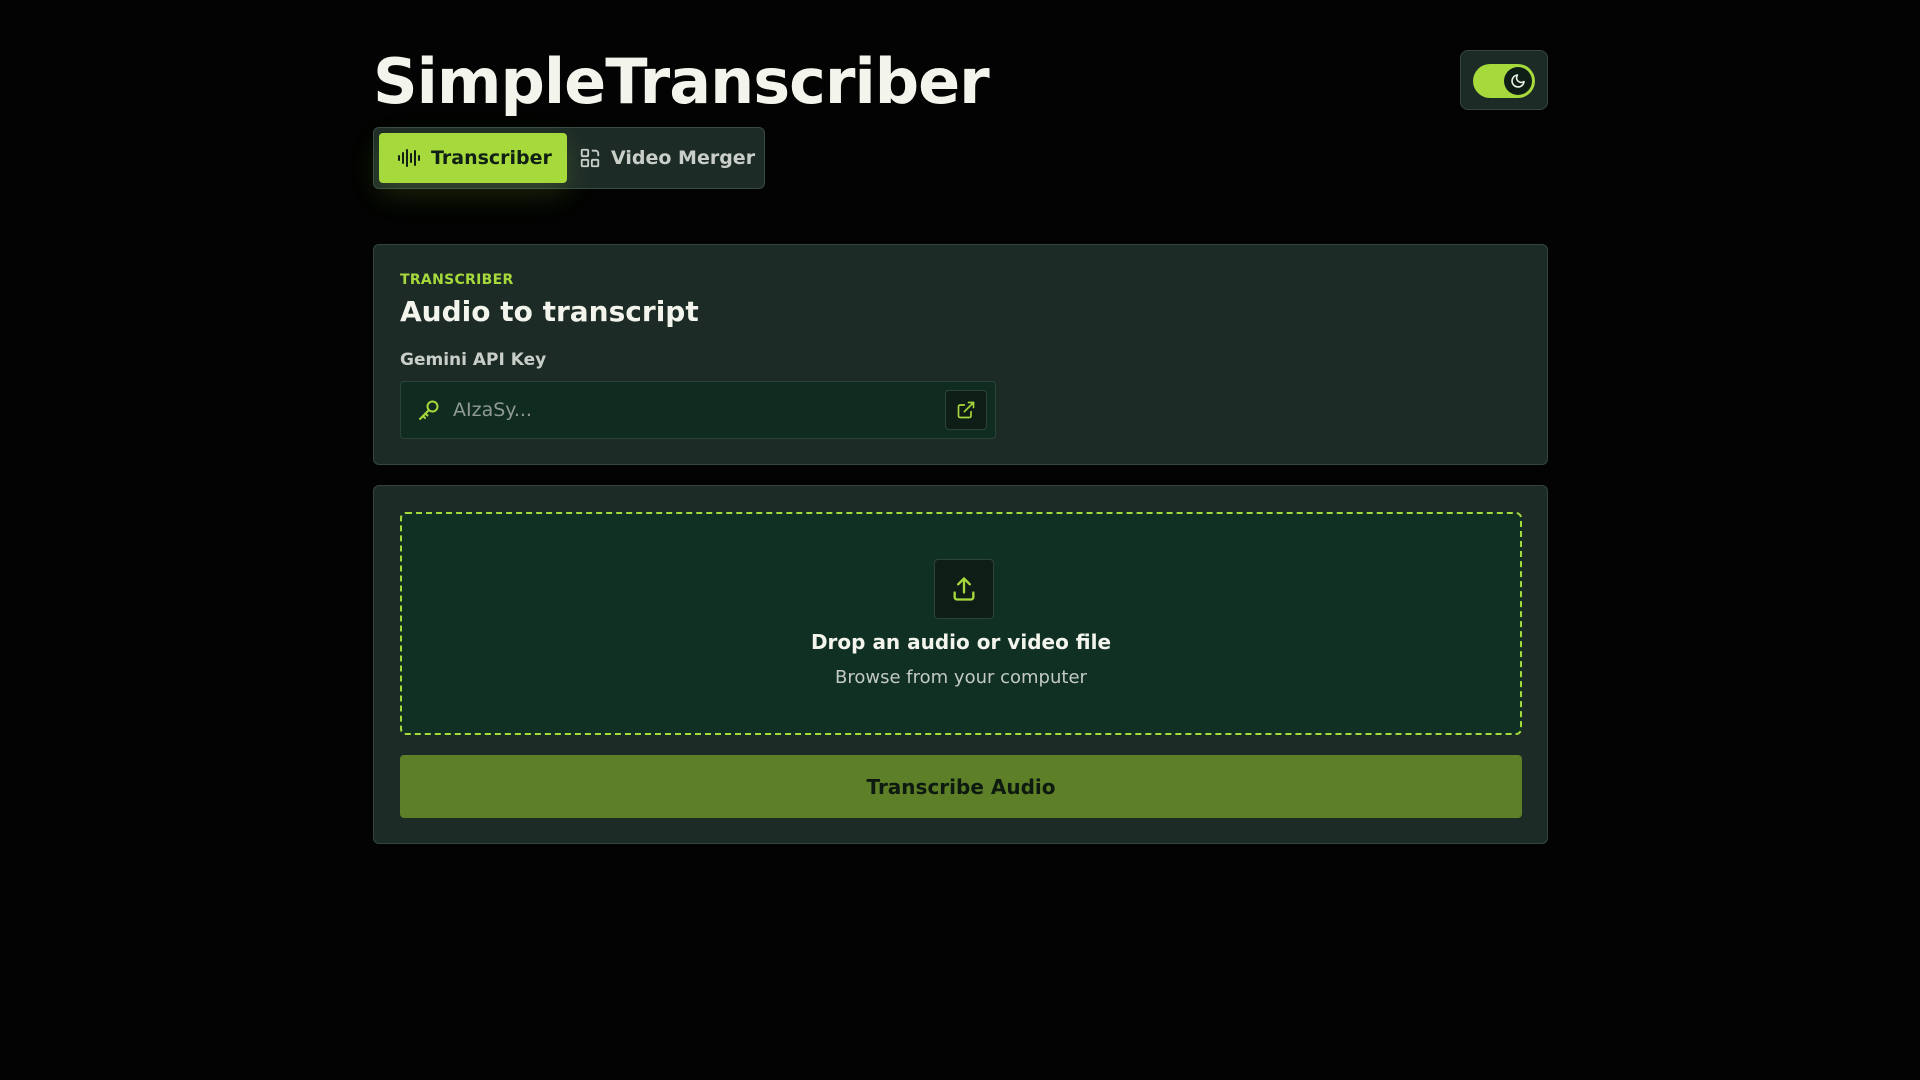 Image resolution: width=1920 pixels, height=1080 pixels. I want to click on tab-transcriber: Transcriber, so click(473, 158).